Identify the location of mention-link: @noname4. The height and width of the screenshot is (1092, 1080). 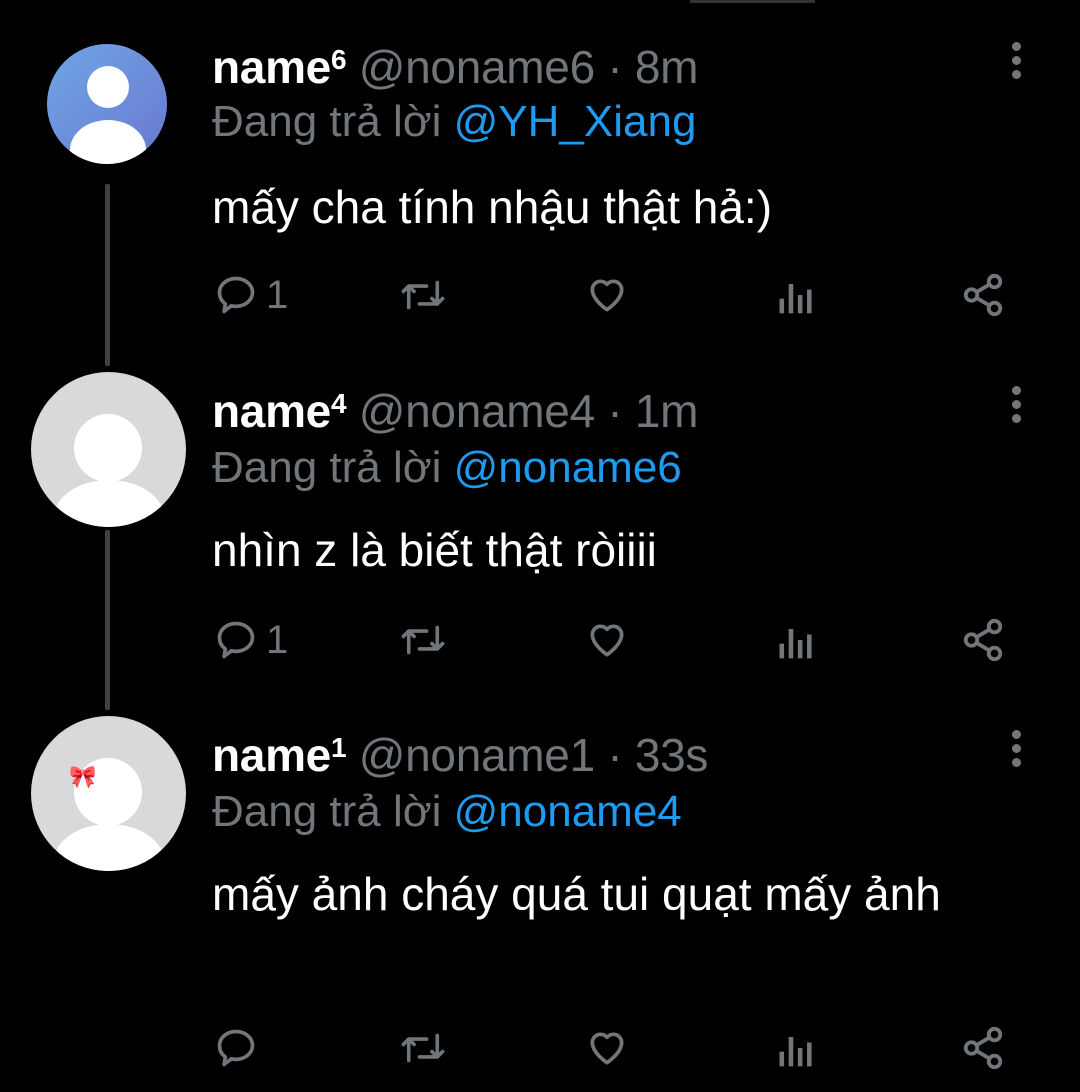
(568, 811).